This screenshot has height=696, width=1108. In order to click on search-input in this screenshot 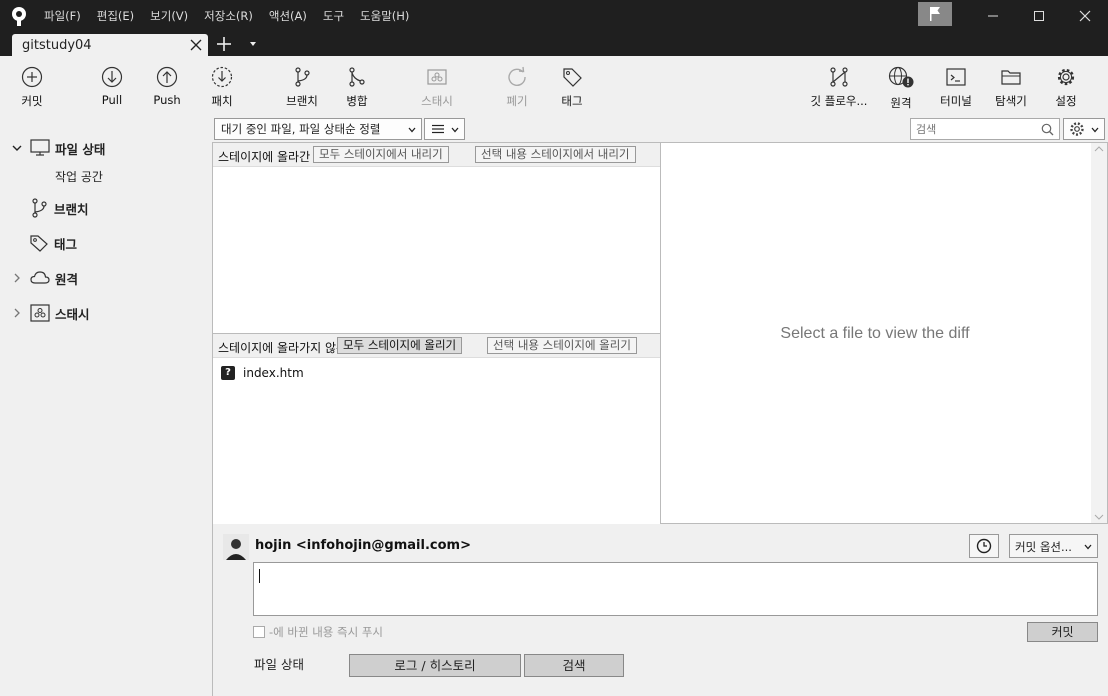, I will do `click(971, 129)`.